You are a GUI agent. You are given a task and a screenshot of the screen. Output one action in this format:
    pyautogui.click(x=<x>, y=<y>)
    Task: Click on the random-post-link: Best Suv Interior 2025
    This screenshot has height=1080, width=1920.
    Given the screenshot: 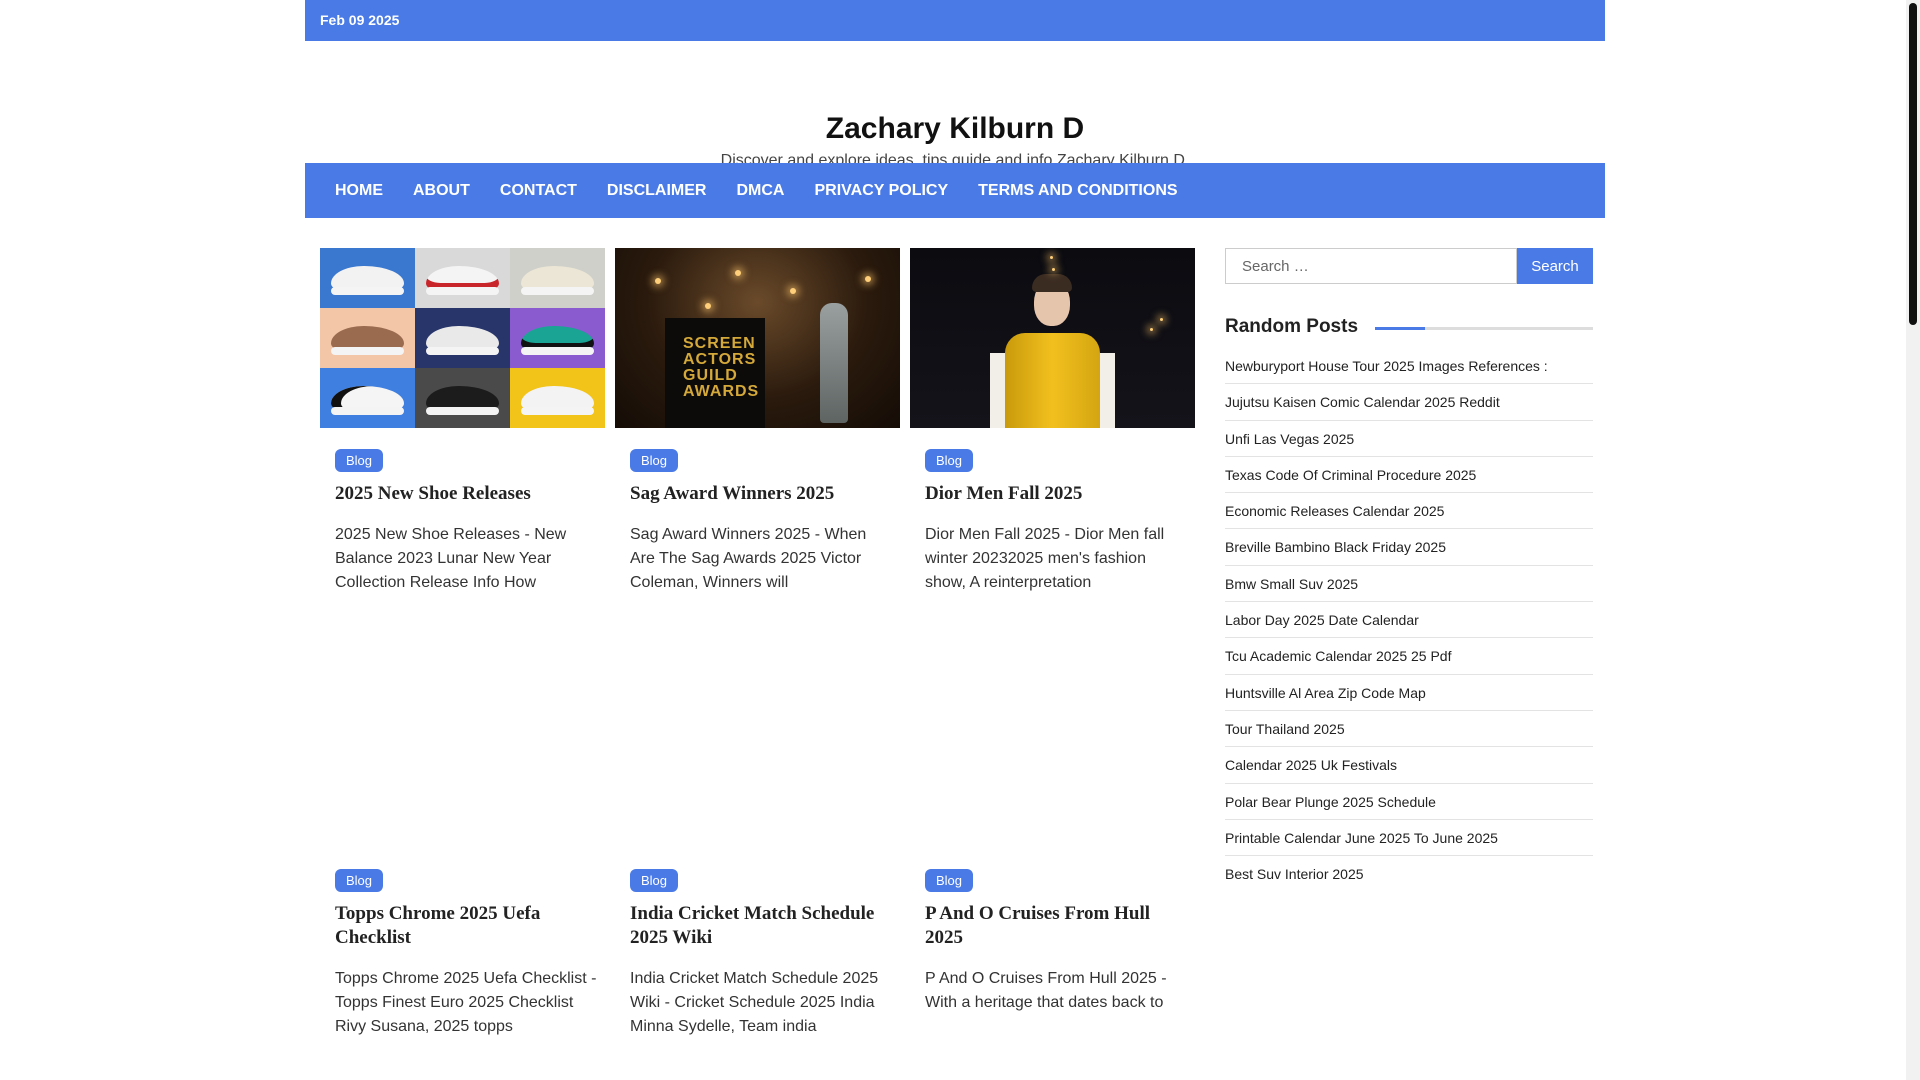 What is the action you would take?
    pyautogui.click(x=1409, y=874)
    